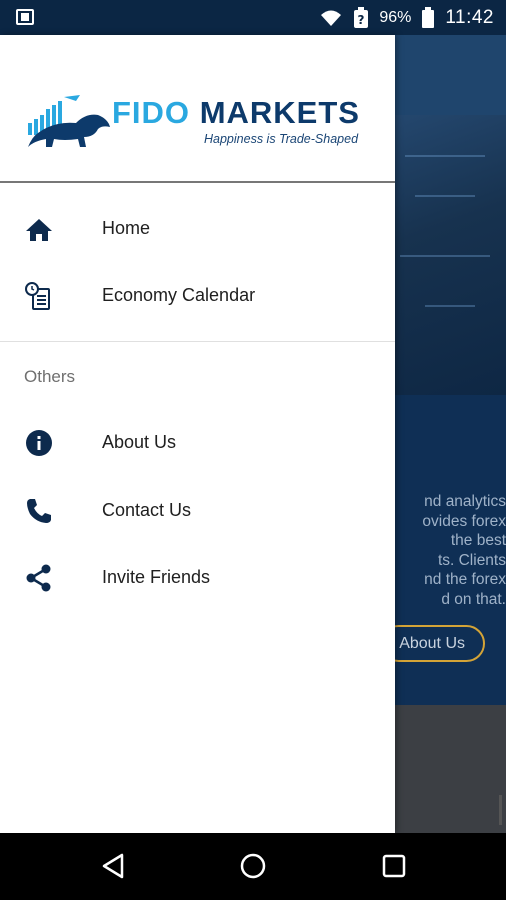  Describe the element at coordinates (279, 112) in the screenshot. I see `brand-second: MARKETS` at that location.